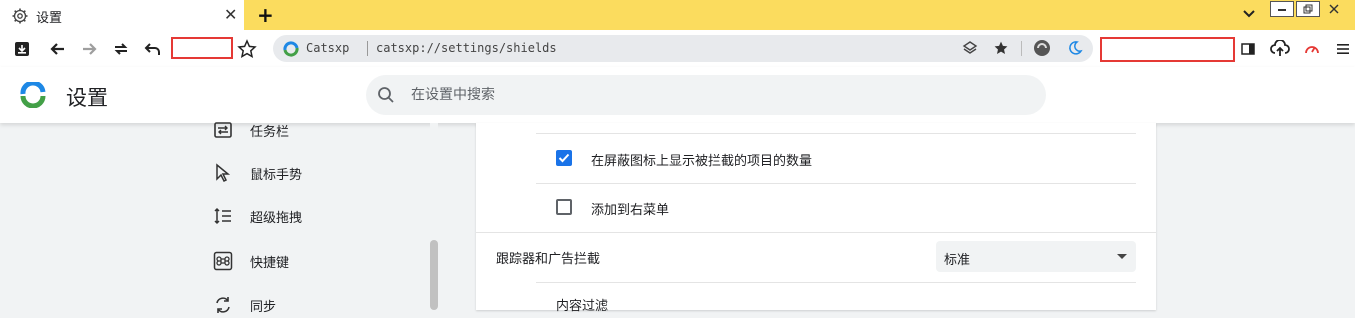 Image resolution: width=1355 pixels, height=318 pixels. What do you see at coordinates (20, 16) in the screenshot?
I see `gear-icon` at bounding box center [20, 16].